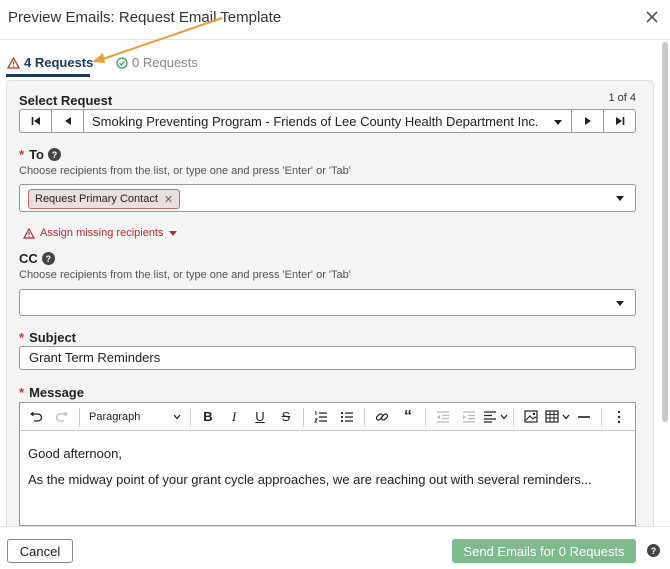 The width and height of the screenshot is (670, 569). Describe the element at coordinates (408, 417) in the screenshot. I see `blockquote-icon: “` at that location.